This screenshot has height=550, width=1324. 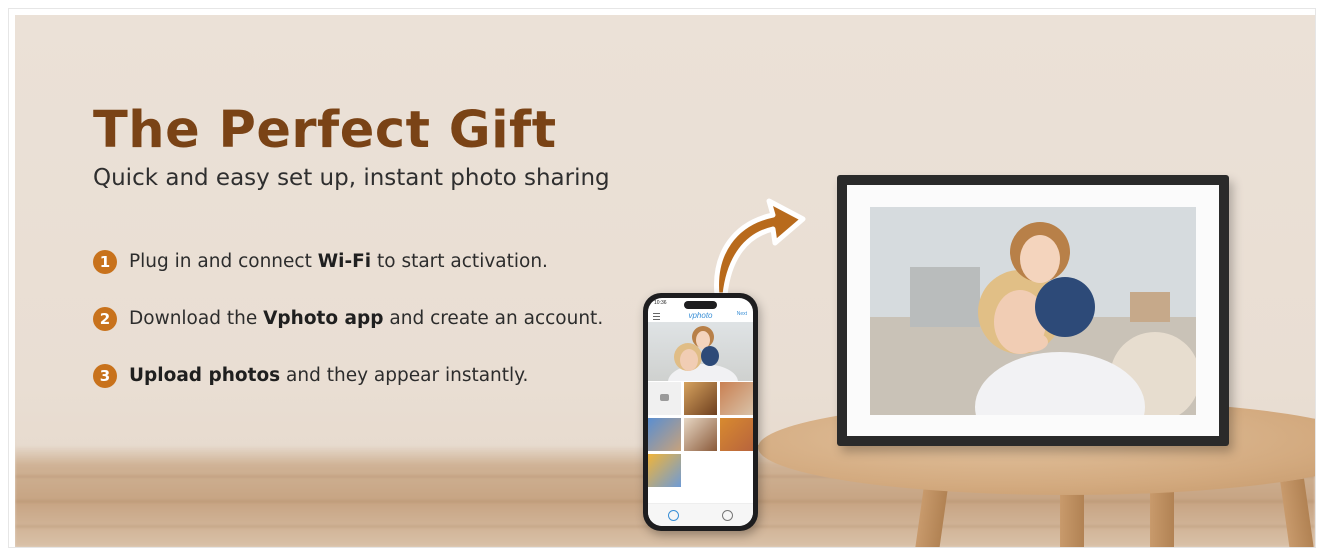 I want to click on step-text-before: Plug in and connect, so click(x=223, y=261).